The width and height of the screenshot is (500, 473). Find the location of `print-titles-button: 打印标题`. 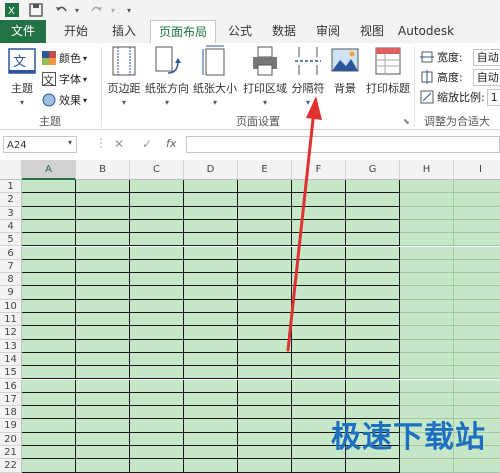

print-titles-button: 打印标题 is located at coordinates (388, 70).